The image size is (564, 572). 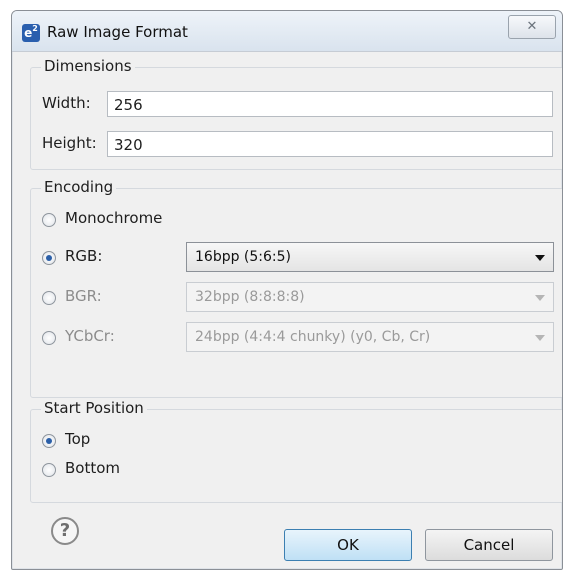 What do you see at coordinates (348, 545) in the screenshot?
I see `ok-button: OK` at bounding box center [348, 545].